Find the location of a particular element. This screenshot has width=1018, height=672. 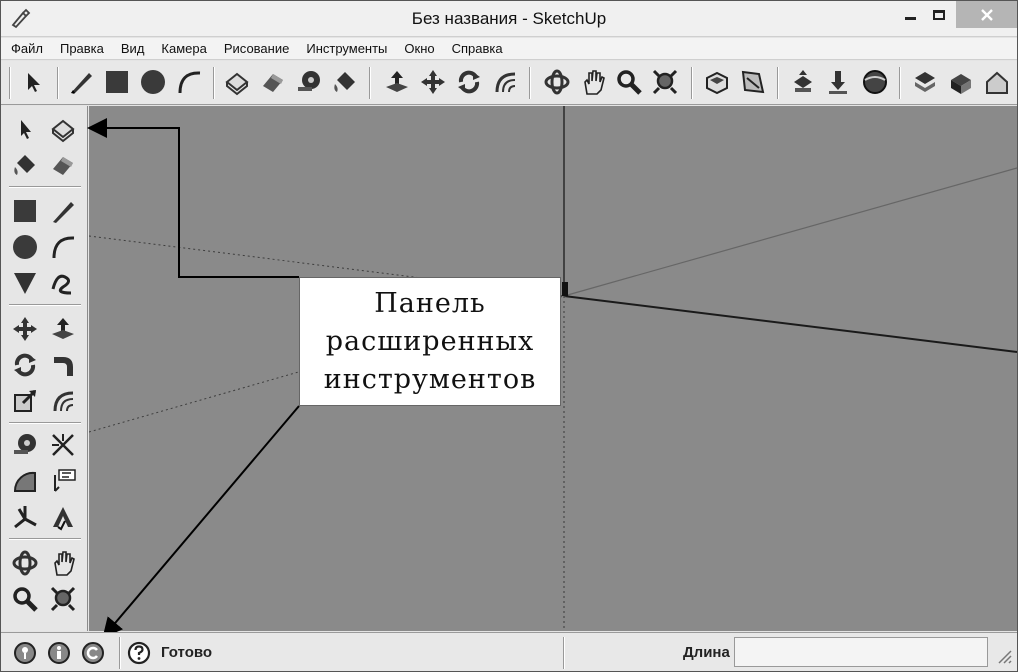

scale-tool-button is located at coordinates (25, 401).